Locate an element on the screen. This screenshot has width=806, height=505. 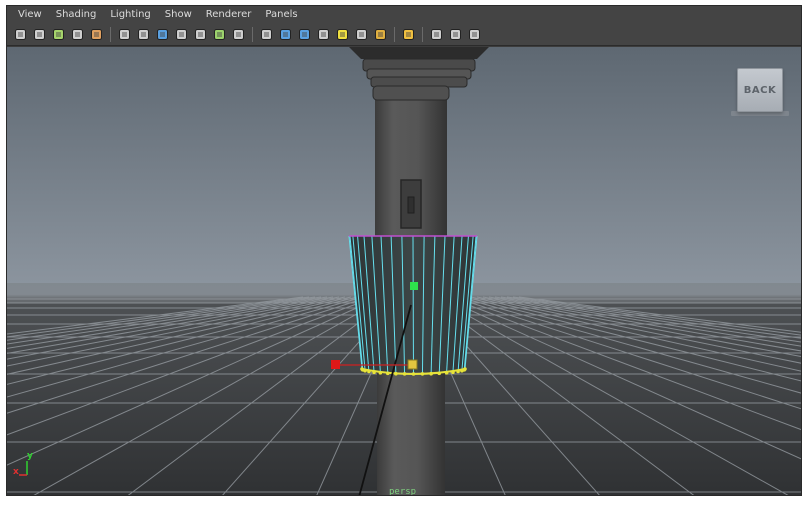
use-all-lights-icon is located at coordinates (343, 35).